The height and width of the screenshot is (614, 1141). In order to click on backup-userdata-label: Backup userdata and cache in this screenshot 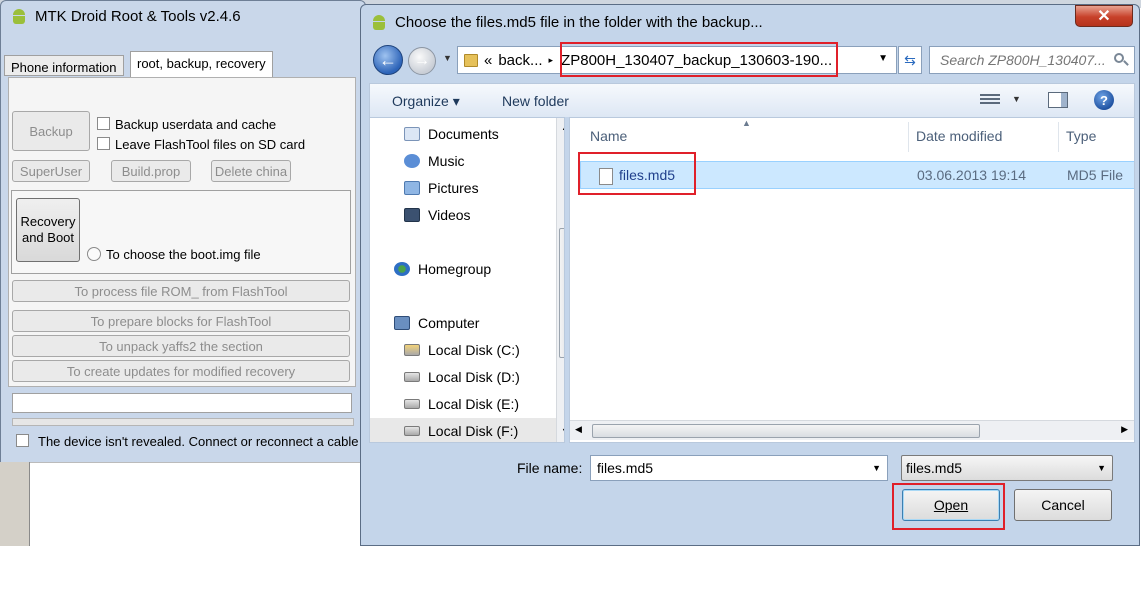, I will do `click(196, 124)`.